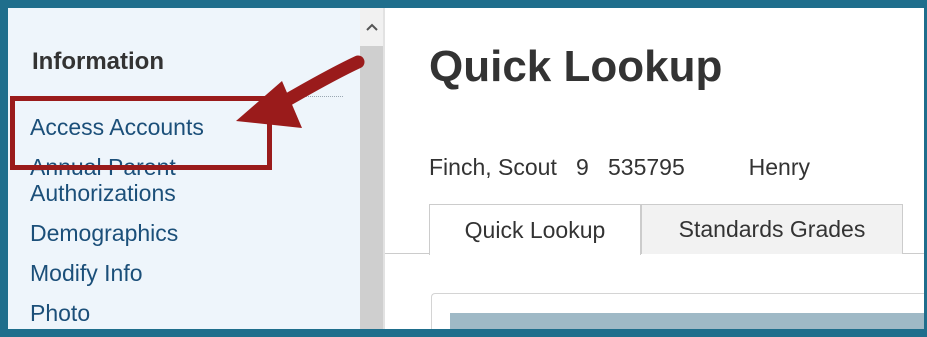 The width and height of the screenshot is (927, 337). Describe the element at coordinates (576, 66) in the screenshot. I see `page-title: Quick Lookup` at that location.